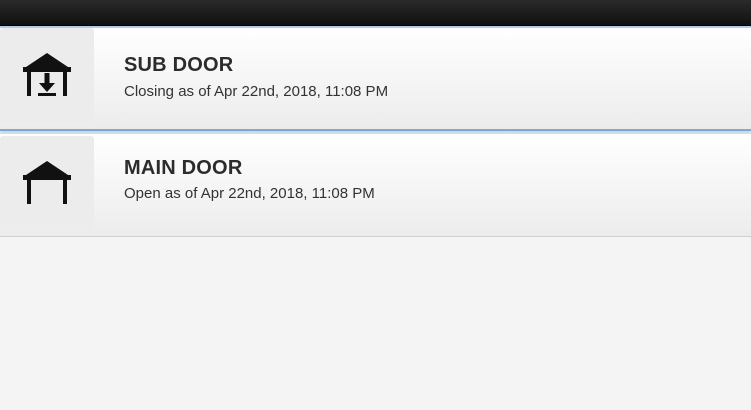  I want to click on garage-open-icon, so click(47, 183).